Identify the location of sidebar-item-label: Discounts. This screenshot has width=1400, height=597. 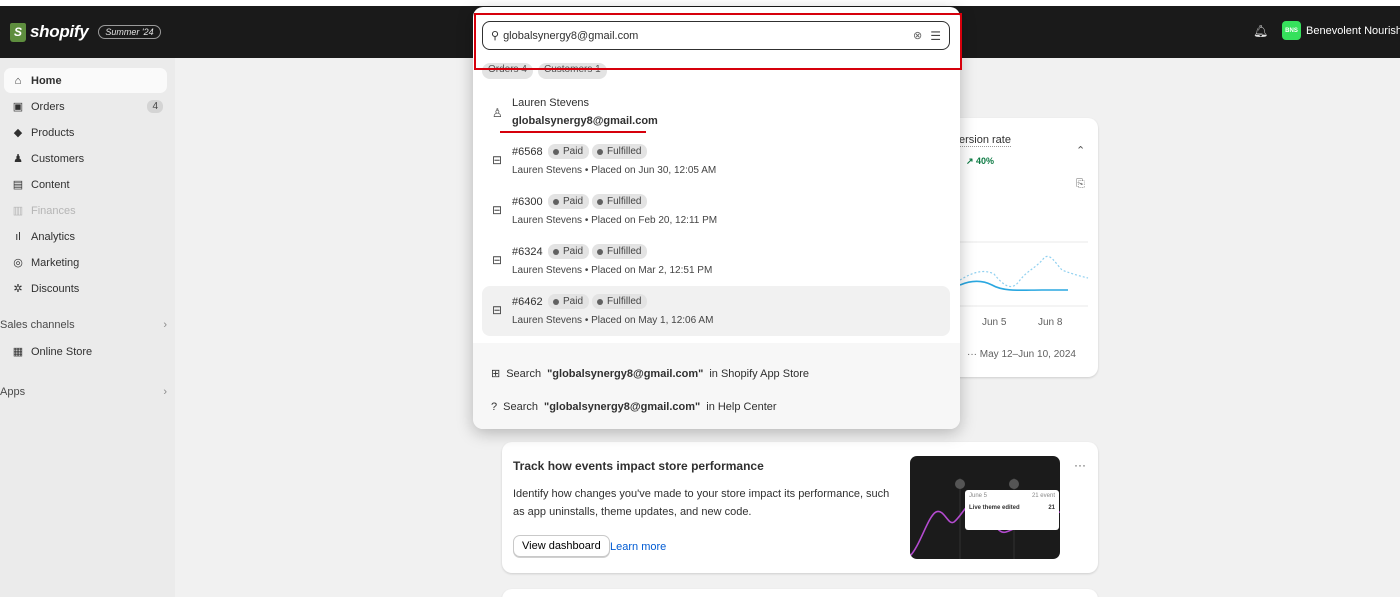
(55, 288).